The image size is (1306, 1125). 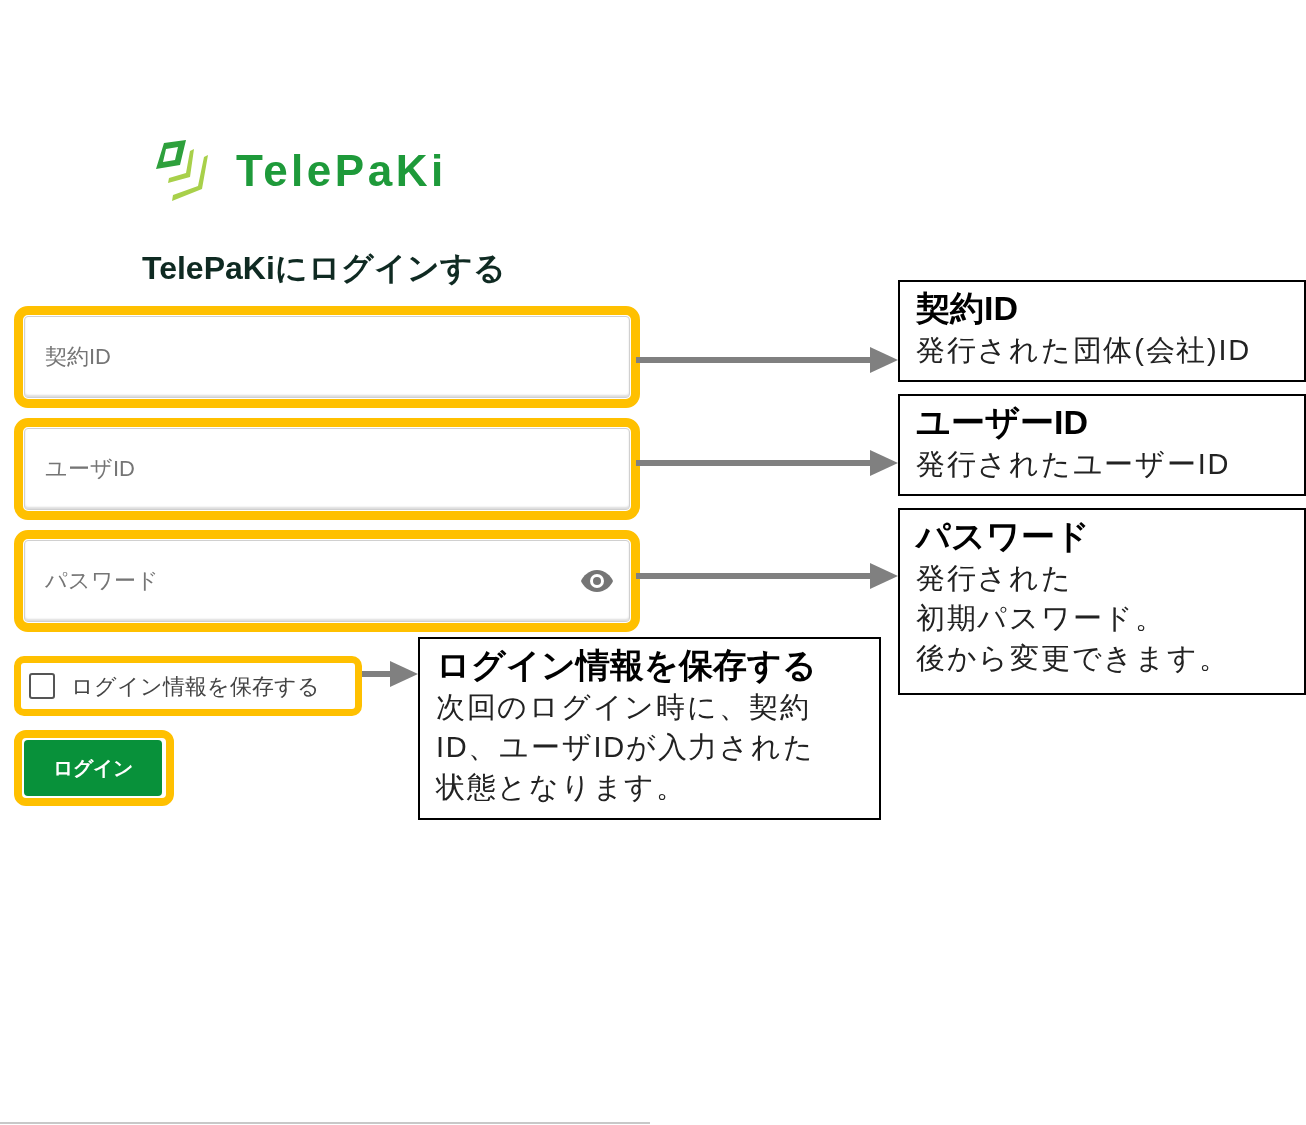 I want to click on callout-title: パスワード, so click(x=1003, y=536).